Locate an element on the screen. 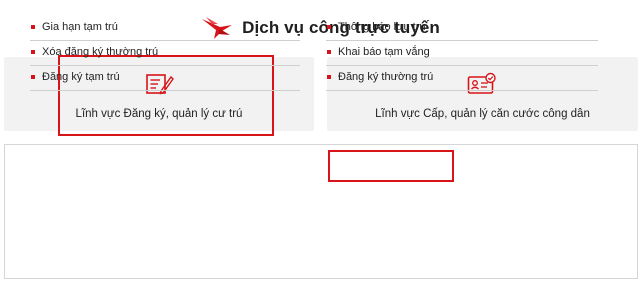 Image resolution: width=640 pixels, height=281 pixels. service-link-delete-permanent-registration: Xóa đăng ký thường trú is located at coordinates (165, 53).